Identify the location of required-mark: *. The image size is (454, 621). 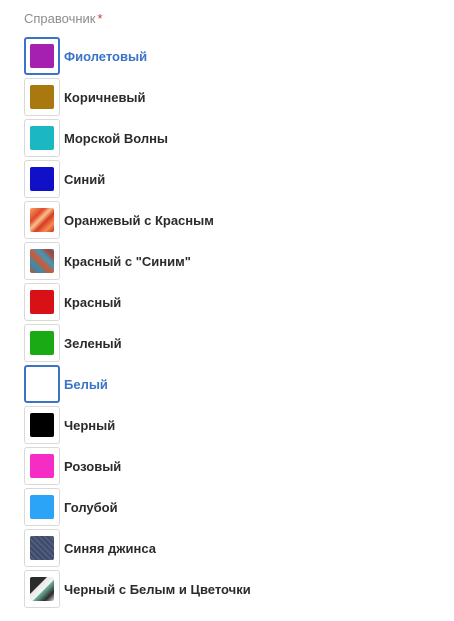
(100, 18).